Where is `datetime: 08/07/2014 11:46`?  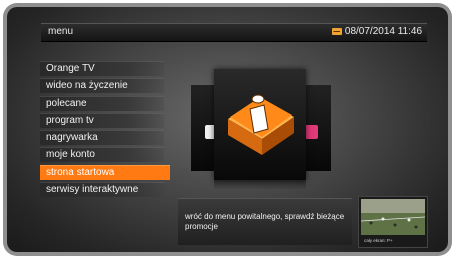 datetime: 08/07/2014 11:46 is located at coordinates (383, 31).